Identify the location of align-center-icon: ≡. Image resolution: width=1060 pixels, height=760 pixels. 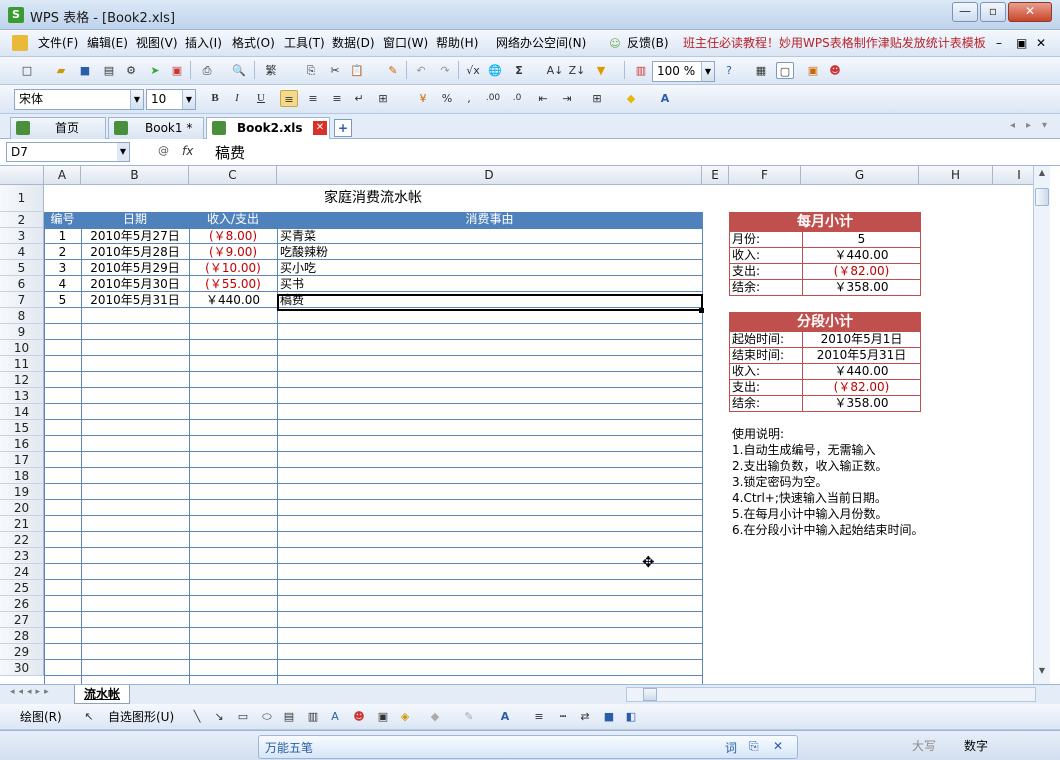
(313, 98).